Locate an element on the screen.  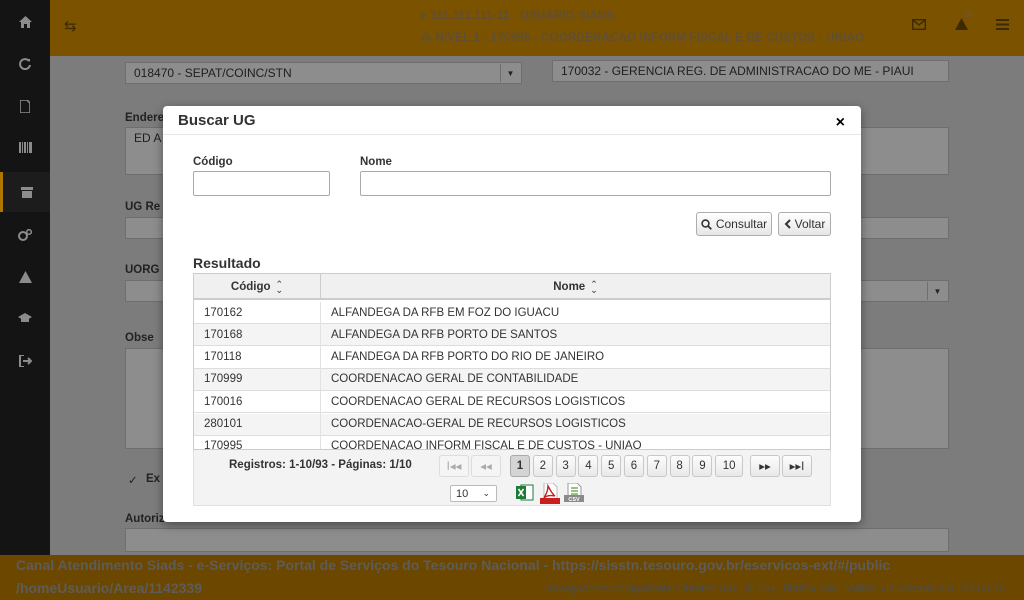
endereco-field-right is located at coordinates (899, 151).